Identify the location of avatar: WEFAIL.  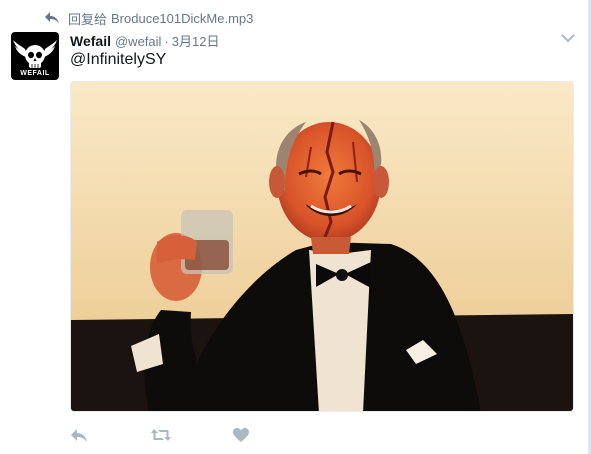
(35, 56).